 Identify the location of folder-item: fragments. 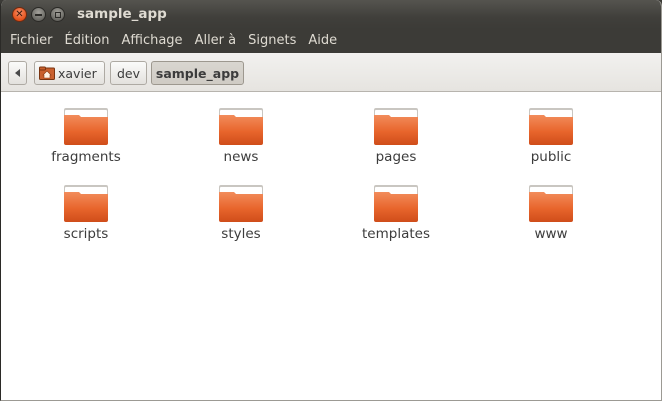
(86, 135).